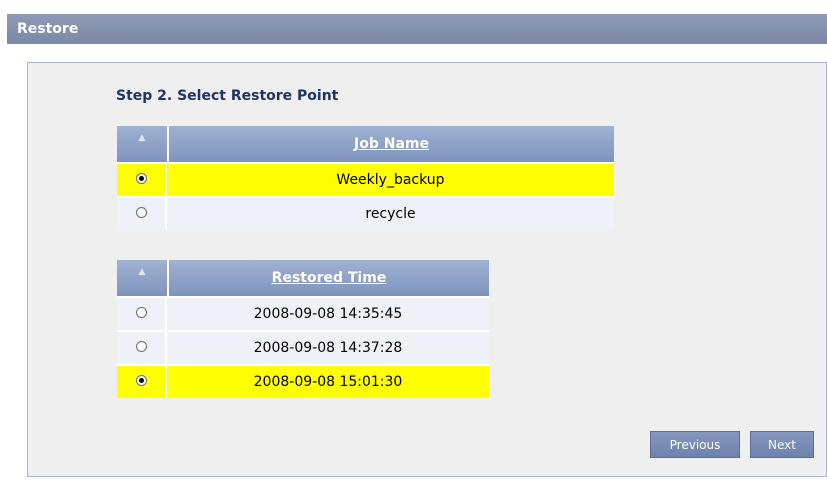 The image size is (827, 489). I want to click on top-strip, so click(417, 7).